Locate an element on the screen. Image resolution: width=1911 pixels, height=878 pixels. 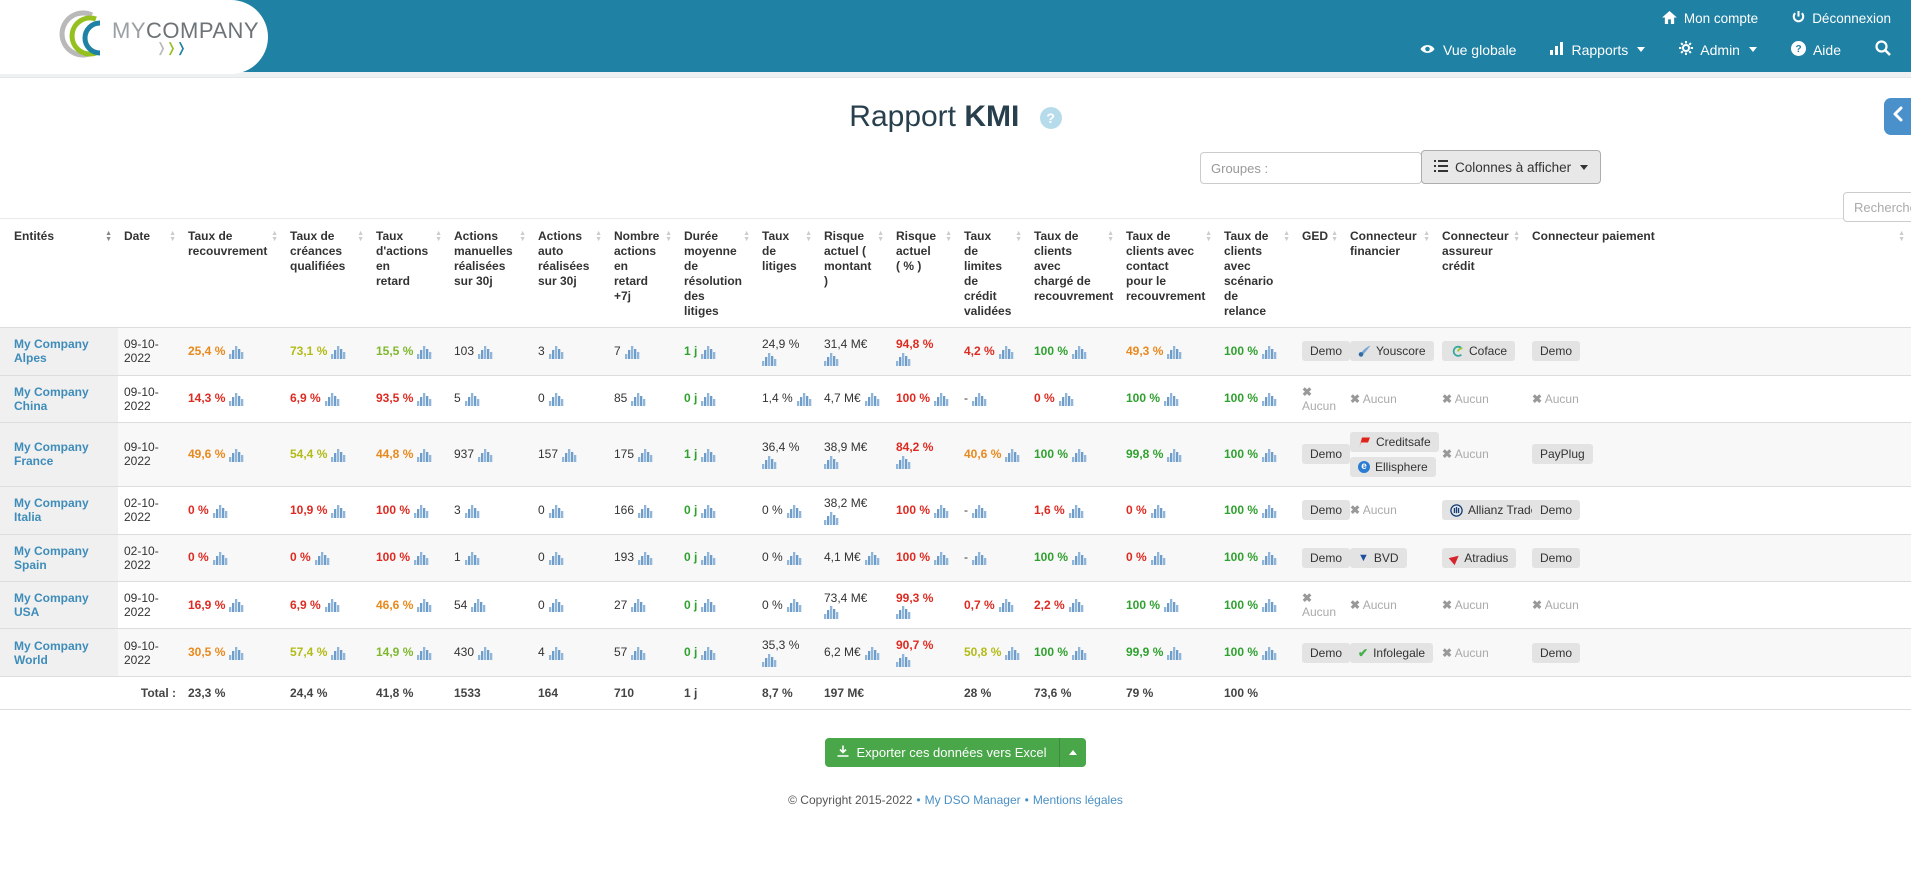
columns-to-display-button: Colonnes à afficher is located at coordinates (1511, 167).